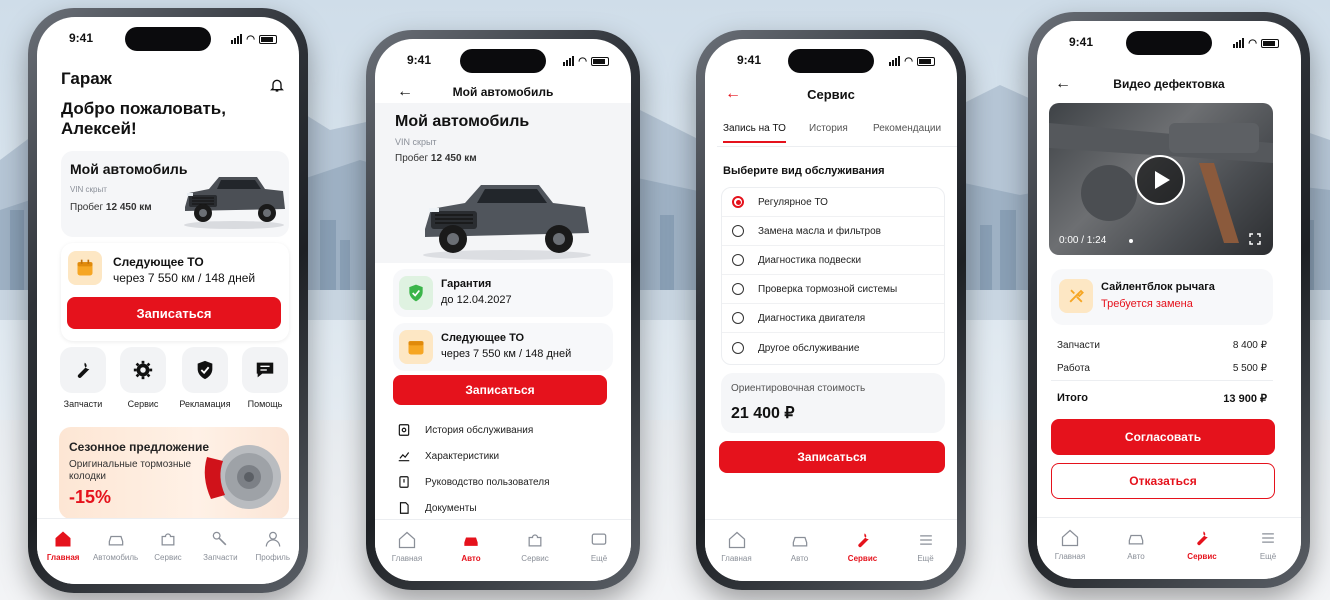 The width and height of the screenshot is (1330, 600). Describe the element at coordinates (273, 556) in the screenshot. I see `tab-profile: Профиль` at that location.